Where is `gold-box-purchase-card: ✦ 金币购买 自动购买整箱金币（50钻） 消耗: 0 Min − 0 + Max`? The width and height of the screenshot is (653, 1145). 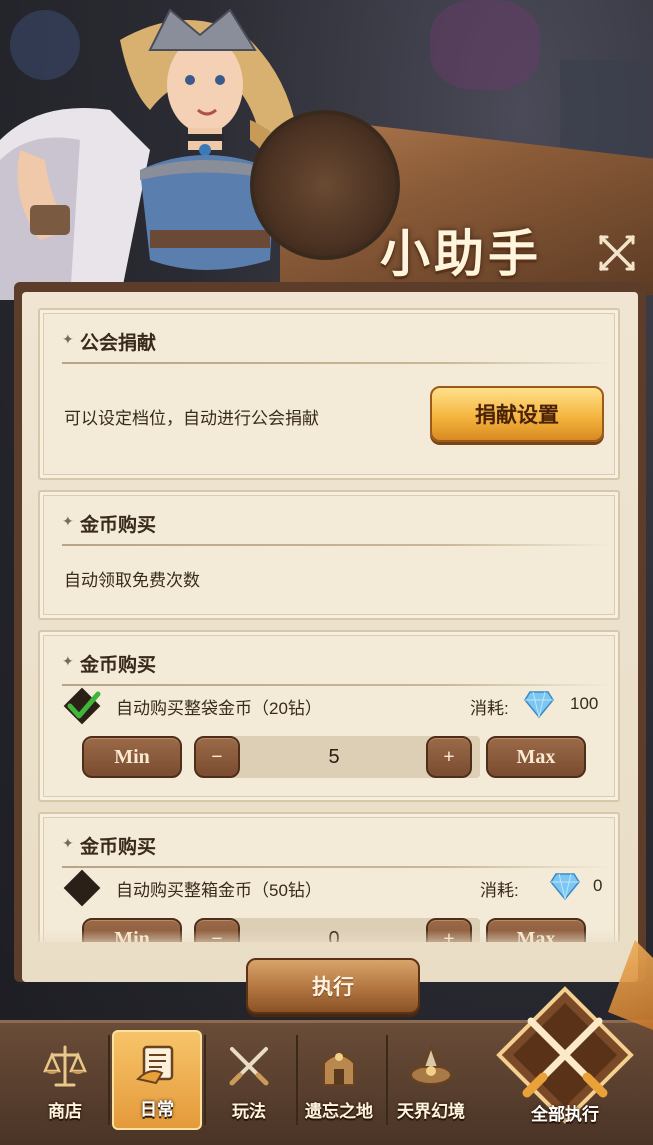 gold-box-purchase-card: ✦ 金币购买 自动购买整箱金币（50钻） 消耗: 0 Min − 0 + Max is located at coordinates (329, 877).